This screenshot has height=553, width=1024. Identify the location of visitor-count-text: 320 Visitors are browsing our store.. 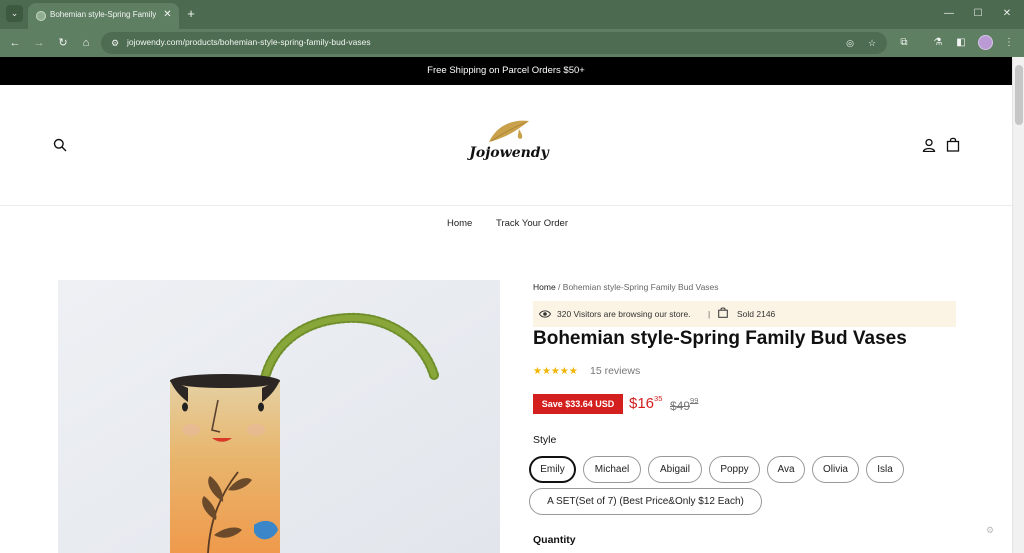
(624, 314).